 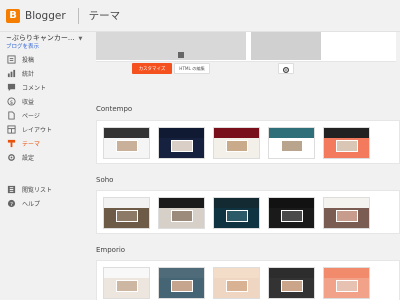 I want to click on top-bar: B Blogger テーマ, so click(x=200, y=16).